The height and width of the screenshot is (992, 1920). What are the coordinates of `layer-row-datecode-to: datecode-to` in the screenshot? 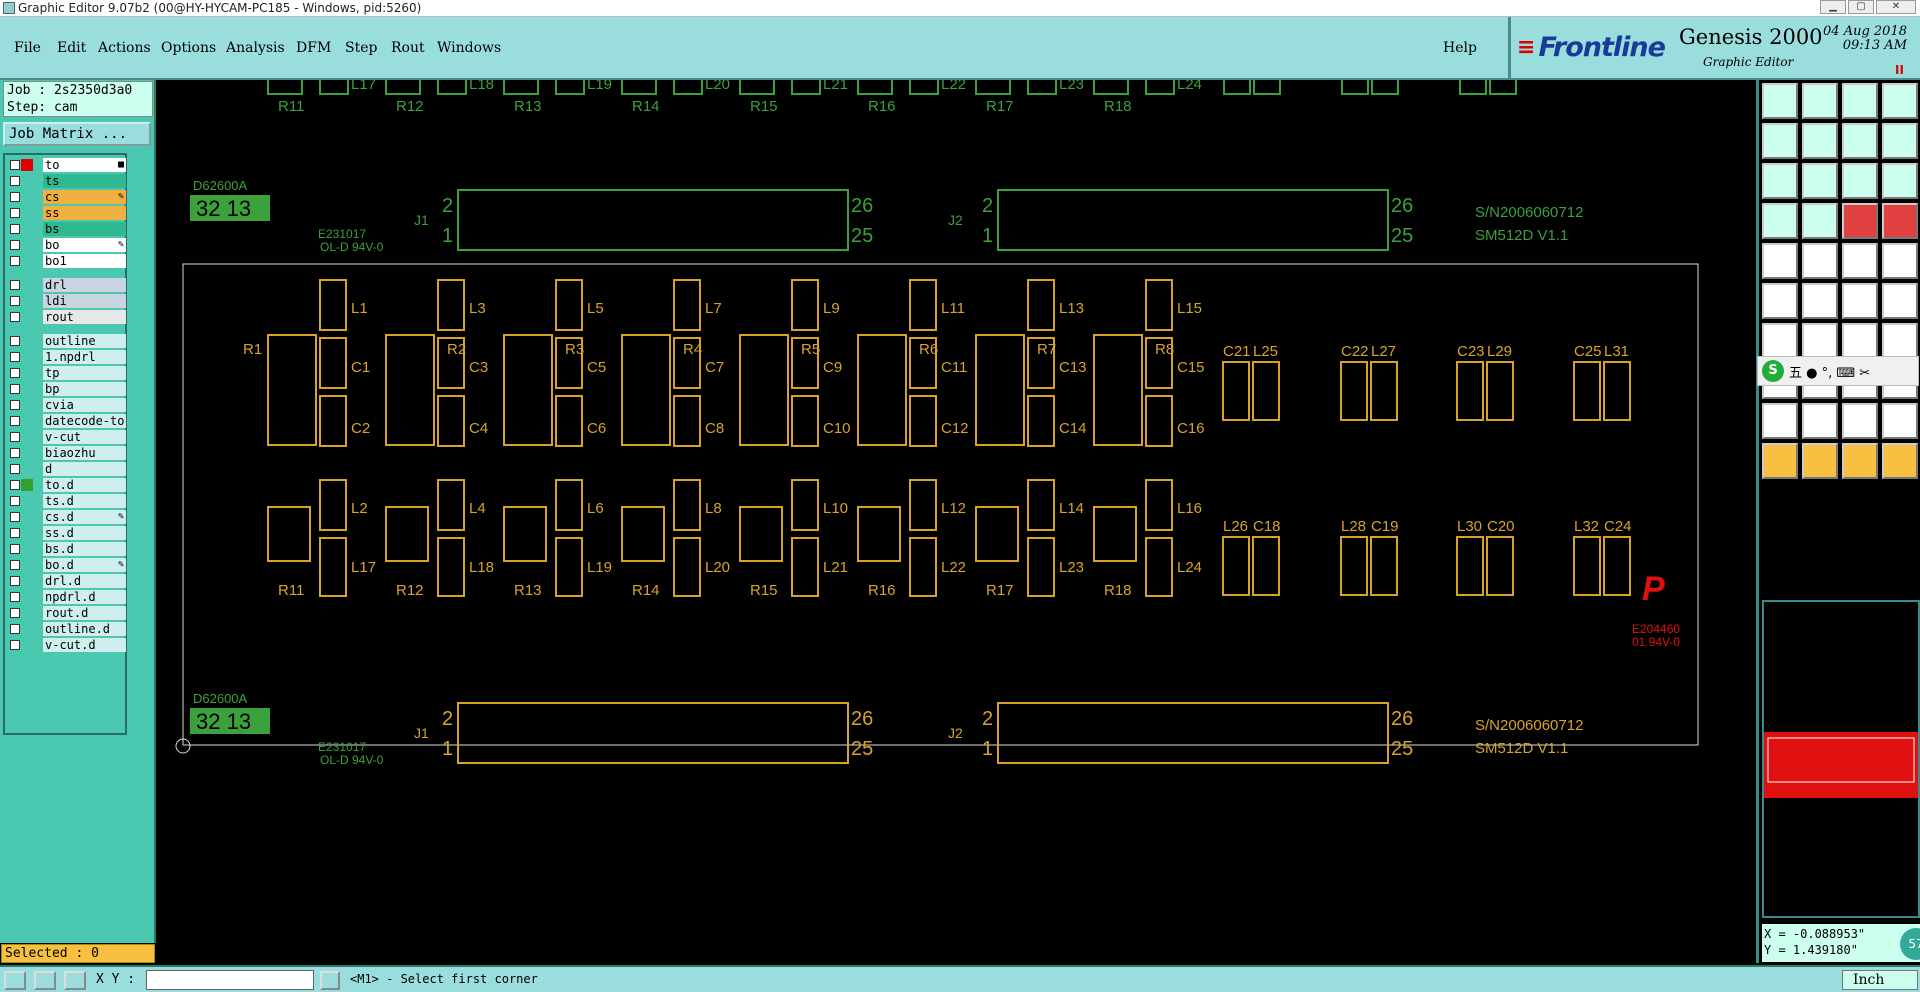 It's located at (67, 421).